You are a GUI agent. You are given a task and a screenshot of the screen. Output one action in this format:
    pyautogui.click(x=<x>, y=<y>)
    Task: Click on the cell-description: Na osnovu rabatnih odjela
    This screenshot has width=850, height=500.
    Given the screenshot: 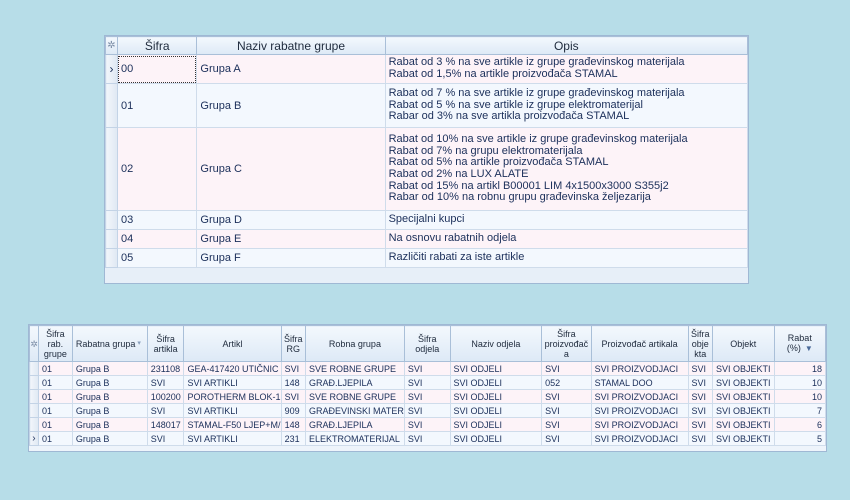 What is the action you would take?
    pyautogui.click(x=566, y=239)
    